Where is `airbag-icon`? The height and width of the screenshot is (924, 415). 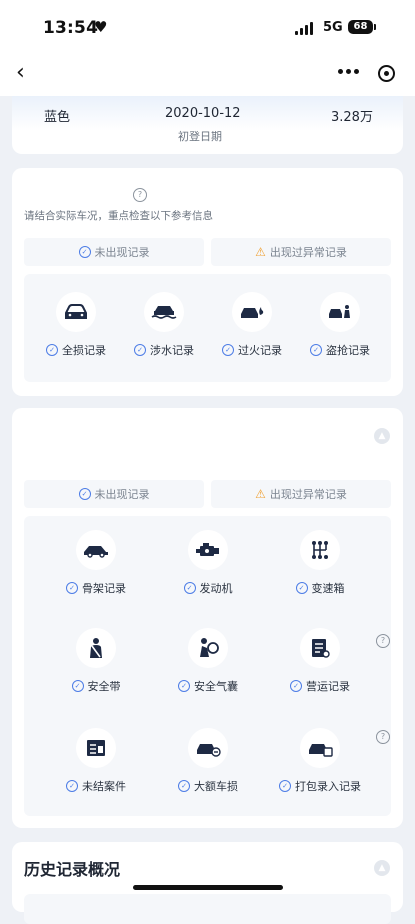 airbag-icon is located at coordinates (208, 648).